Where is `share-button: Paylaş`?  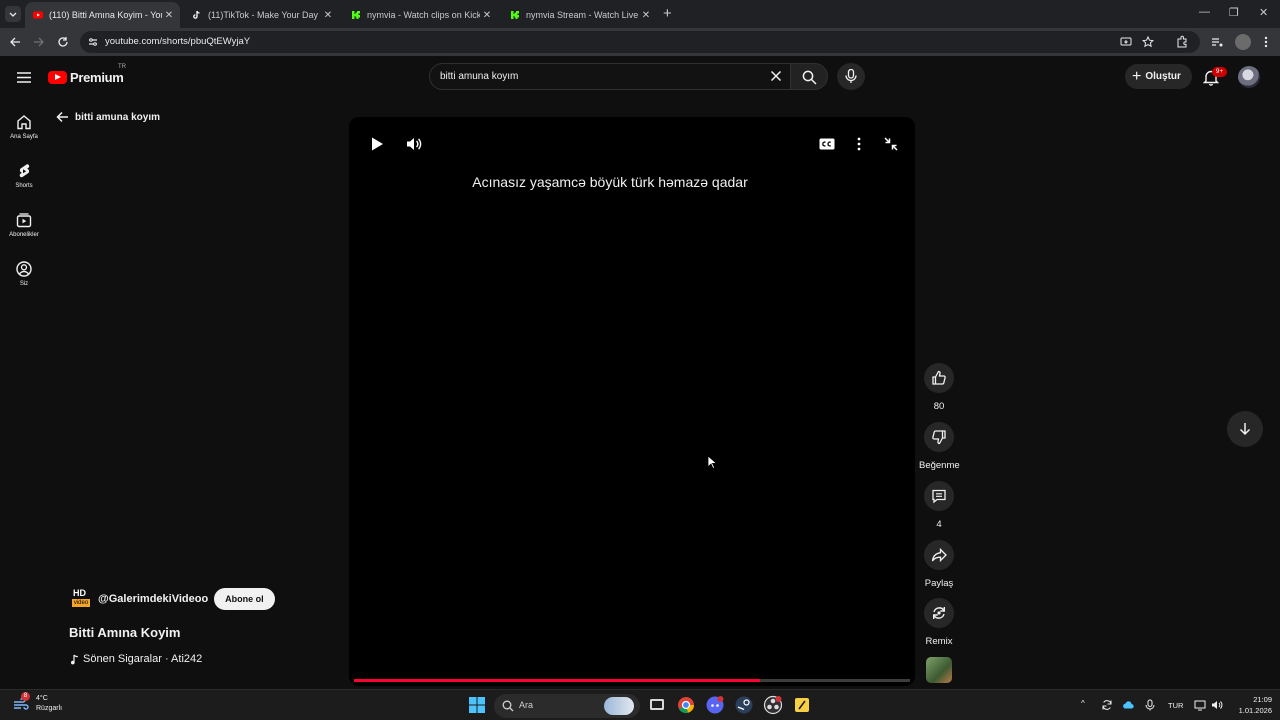 share-button: Paylaş is located at coordinates (939, 564).